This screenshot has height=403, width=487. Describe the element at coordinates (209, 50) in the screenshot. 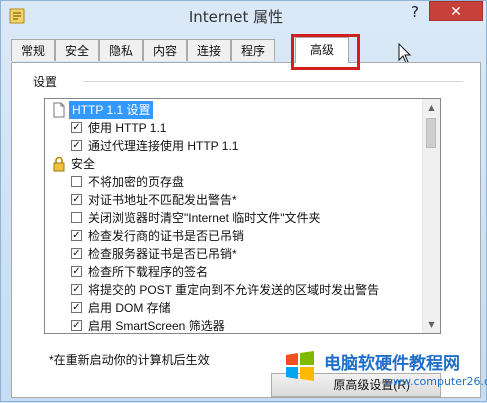

I see `tab-connections: 连接` at that location.